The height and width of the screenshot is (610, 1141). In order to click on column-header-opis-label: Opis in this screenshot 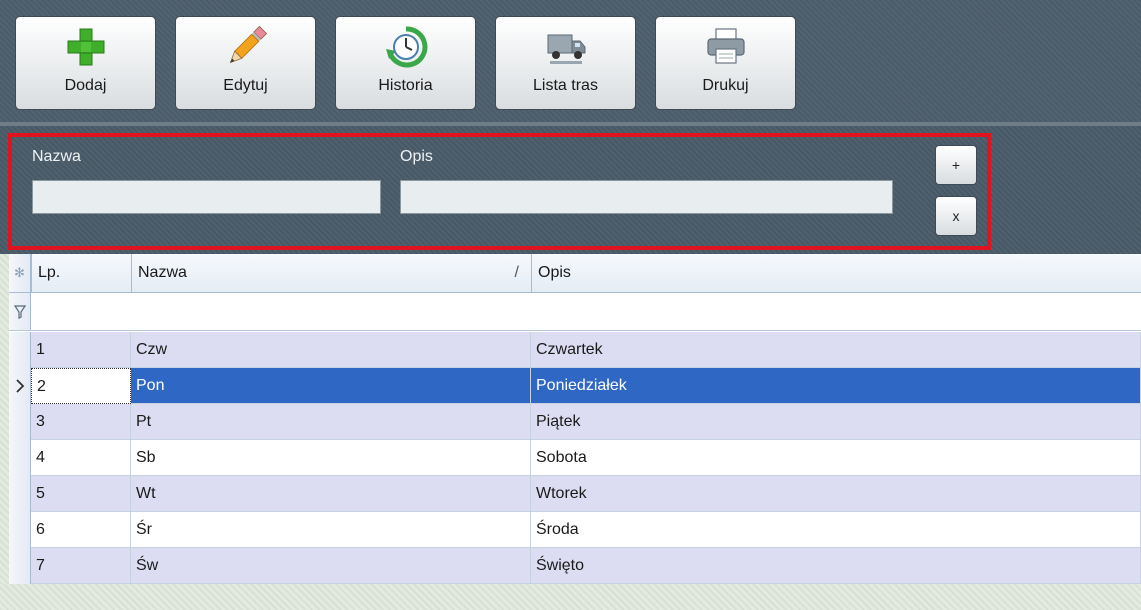, I will do `click(554, 272)`.